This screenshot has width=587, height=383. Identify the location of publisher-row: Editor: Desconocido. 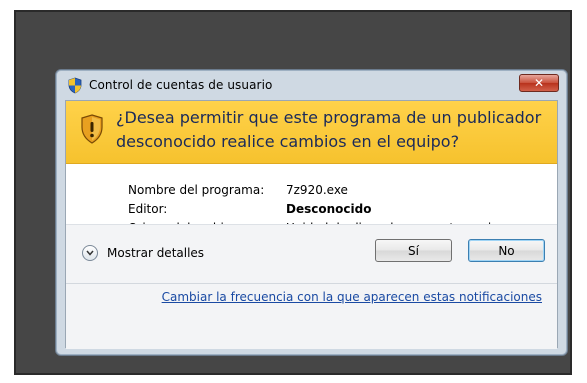
(317, 209).